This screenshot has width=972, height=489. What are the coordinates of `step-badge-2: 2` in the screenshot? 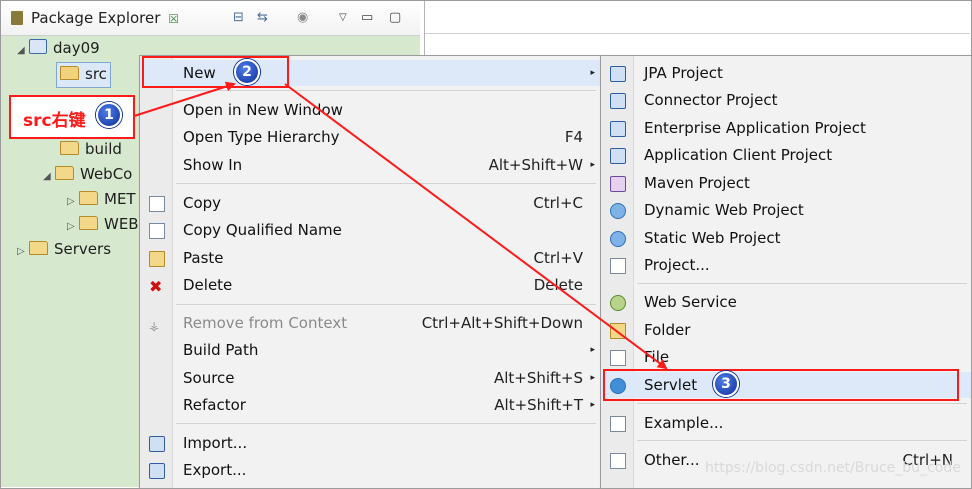 It's located at (247, 72).